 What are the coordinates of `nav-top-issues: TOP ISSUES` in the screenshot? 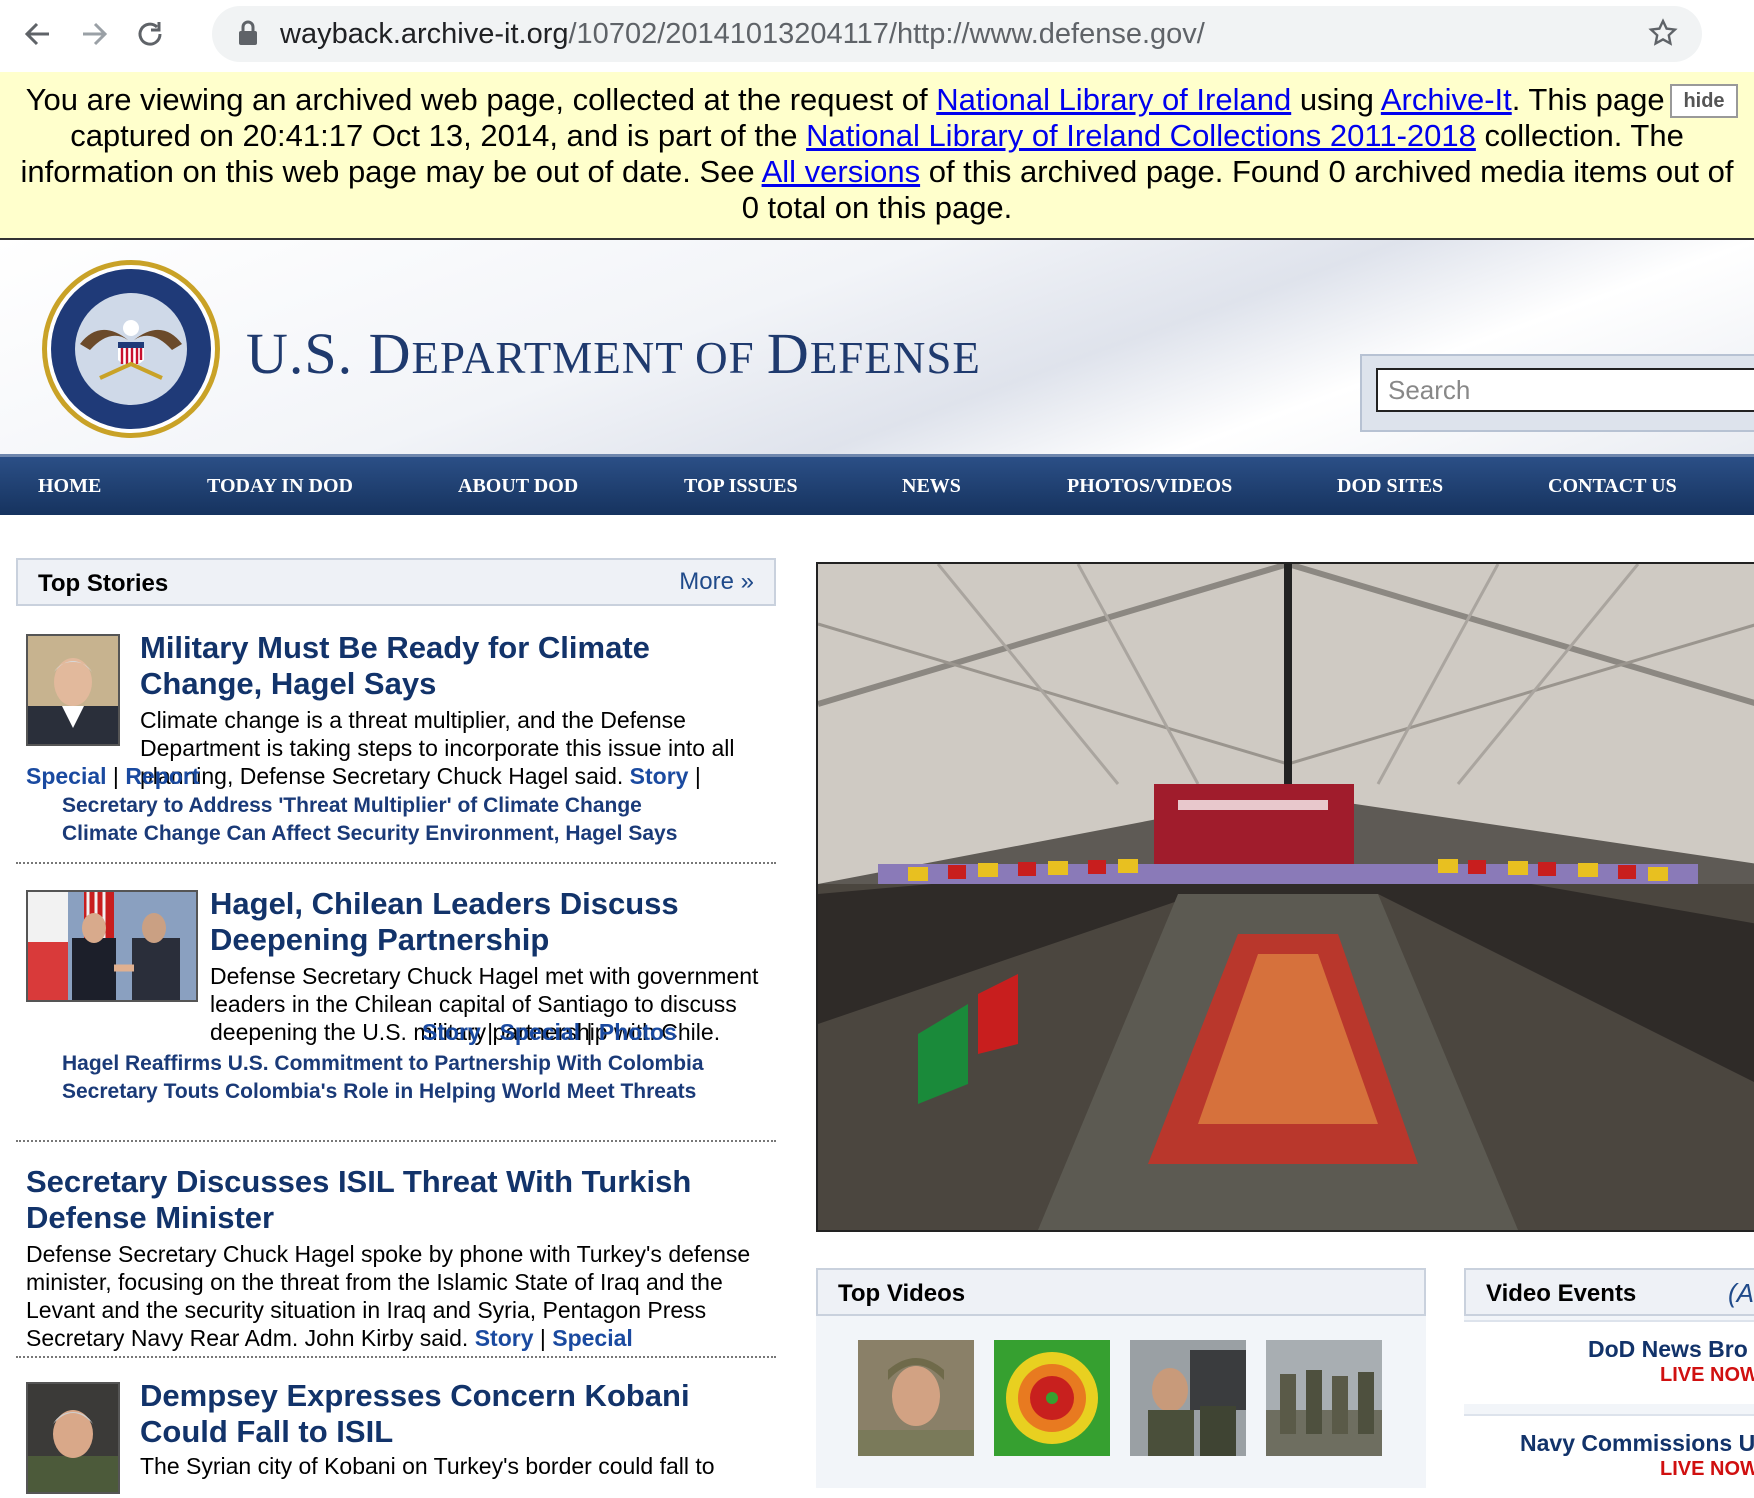 It's located at (741, 486).